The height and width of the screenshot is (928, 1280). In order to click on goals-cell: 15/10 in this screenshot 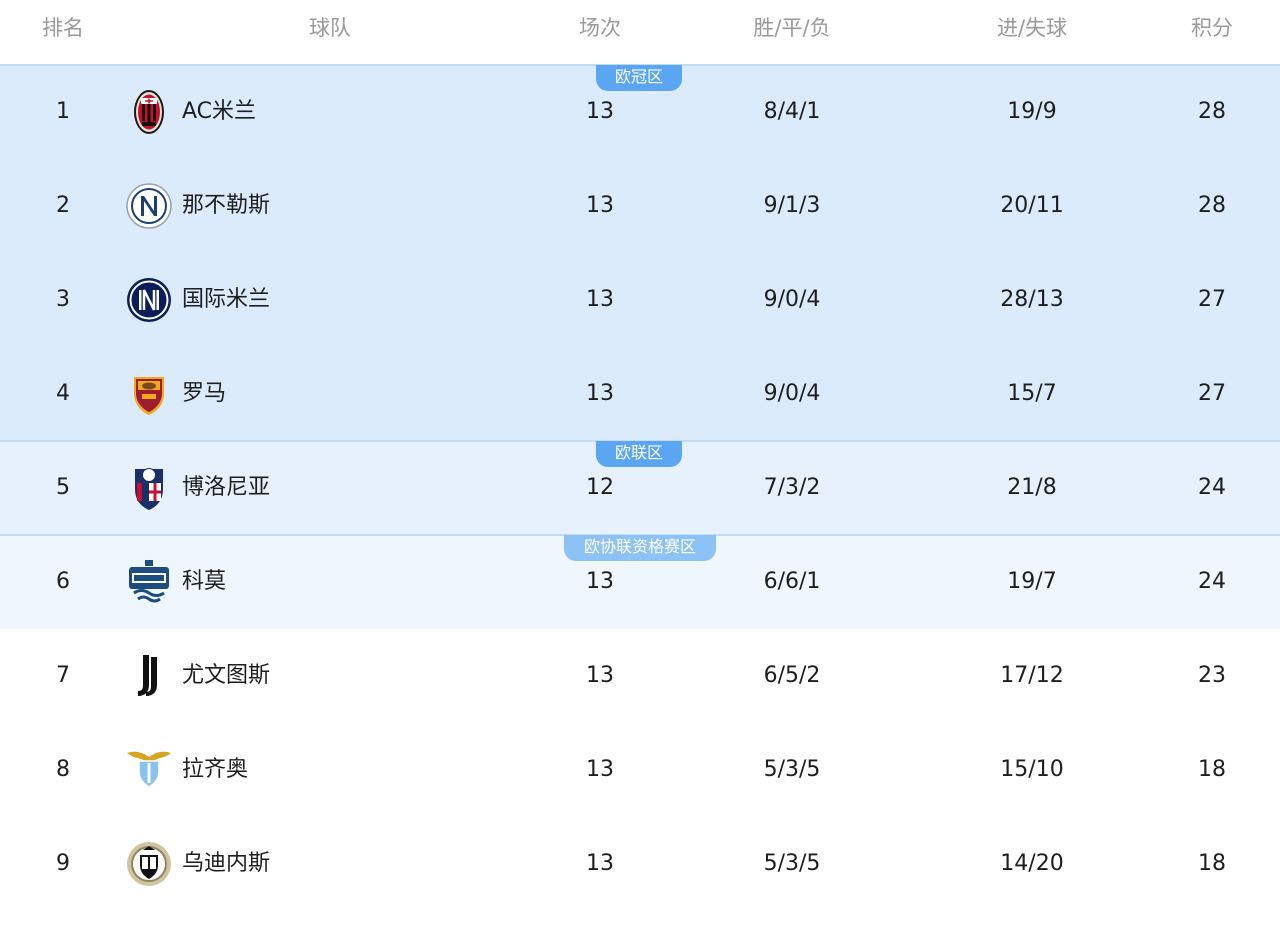, I will do `click(1032, 769)`.